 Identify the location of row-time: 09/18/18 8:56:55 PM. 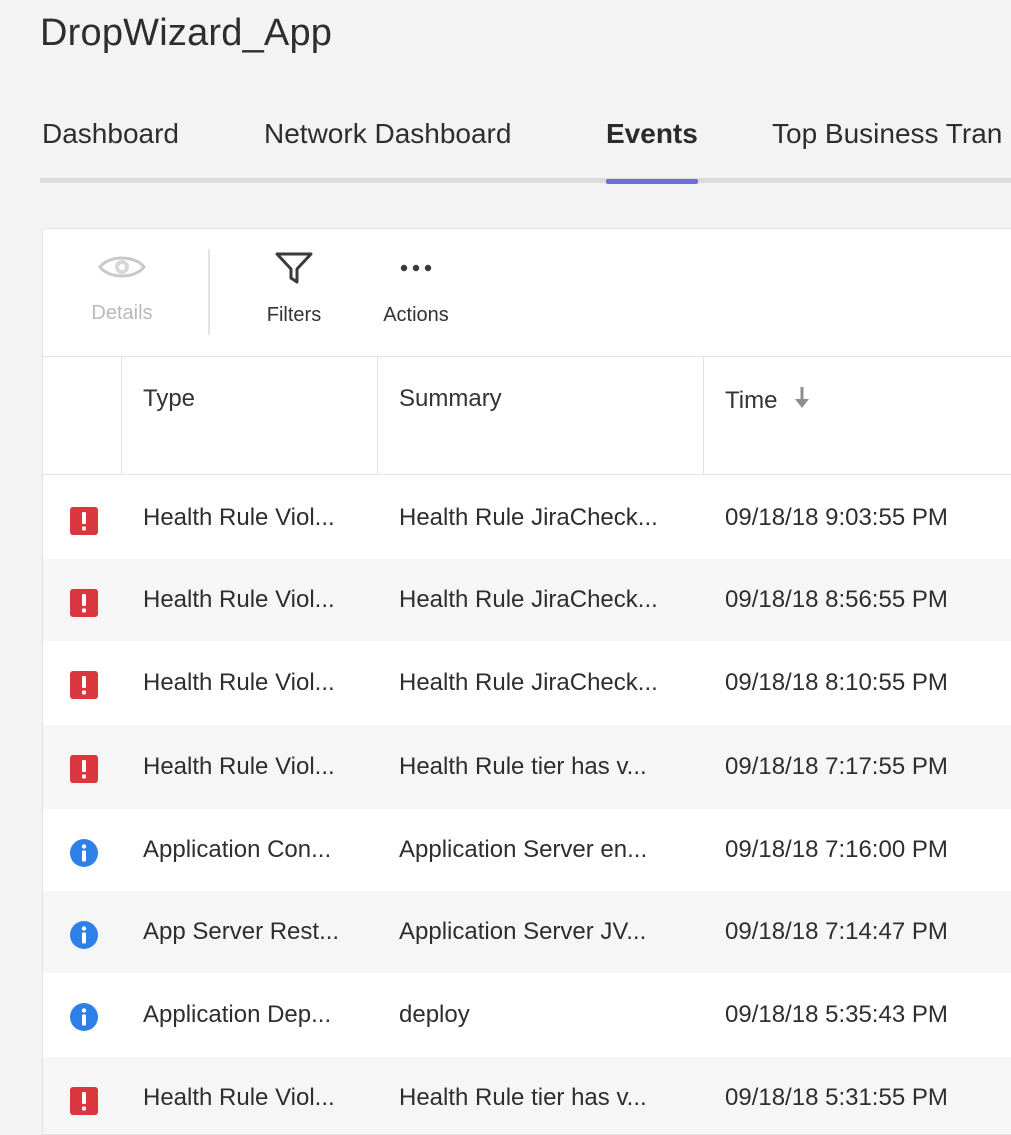
(836, 599).